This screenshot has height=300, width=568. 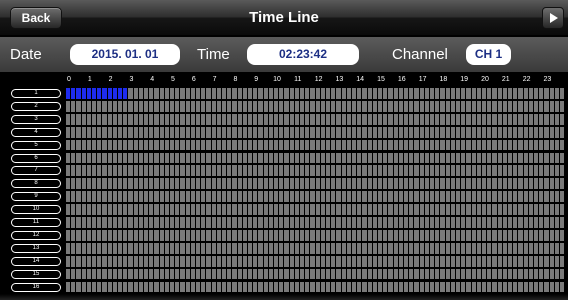 I want to click on channel-button: 15, so click(x=36, y=274).